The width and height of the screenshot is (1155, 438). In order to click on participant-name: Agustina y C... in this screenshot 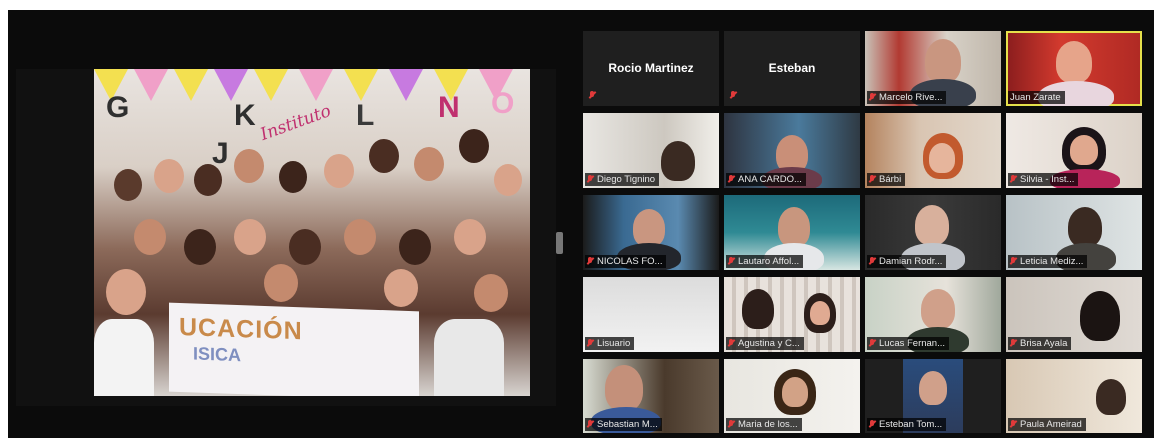, I will do `click(769, 343)`.